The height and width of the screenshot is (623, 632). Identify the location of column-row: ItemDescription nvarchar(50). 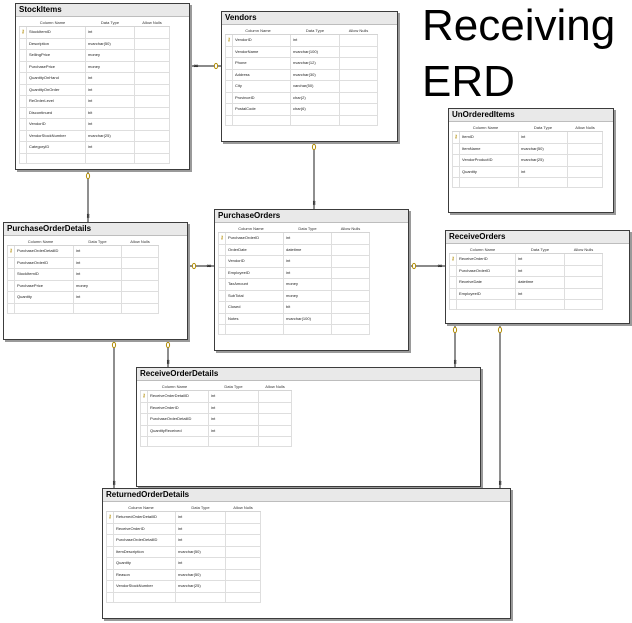
(183, 551).